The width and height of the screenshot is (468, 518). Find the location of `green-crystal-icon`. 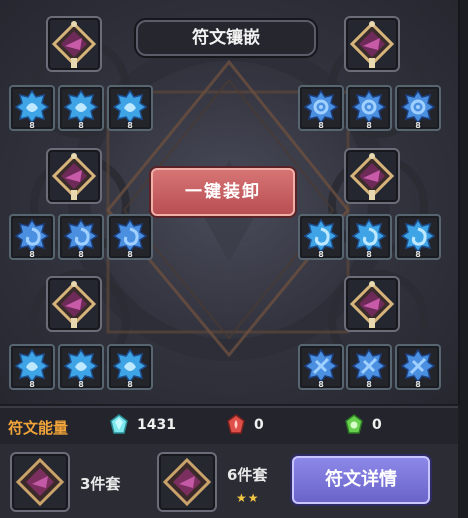

green-crystal-icon is located at coordinates (354, 424).